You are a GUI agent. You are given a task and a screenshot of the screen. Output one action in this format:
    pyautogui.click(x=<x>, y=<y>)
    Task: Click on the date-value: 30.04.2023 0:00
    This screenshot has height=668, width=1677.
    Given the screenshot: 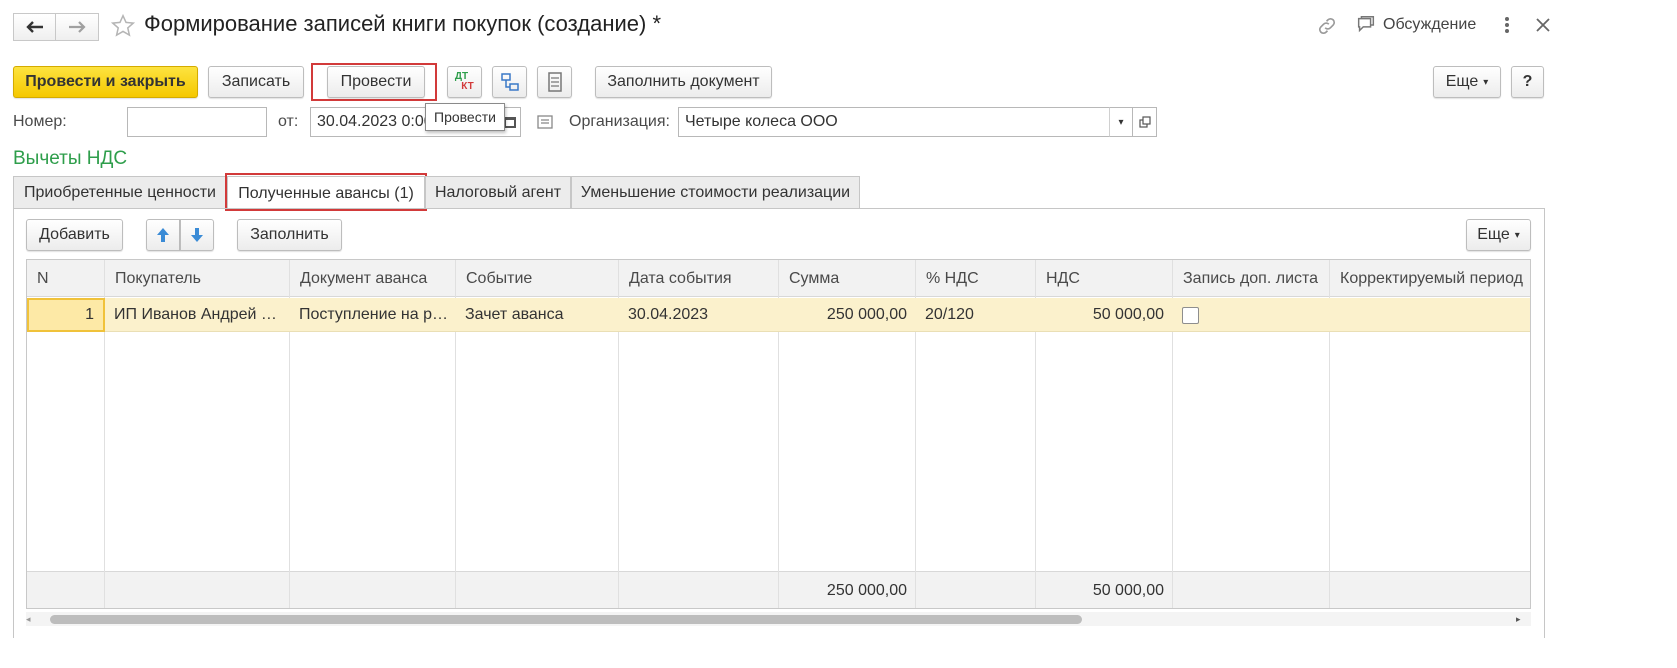 What is the action you would take?
    pyautogui.click(x=375, y=121)
    